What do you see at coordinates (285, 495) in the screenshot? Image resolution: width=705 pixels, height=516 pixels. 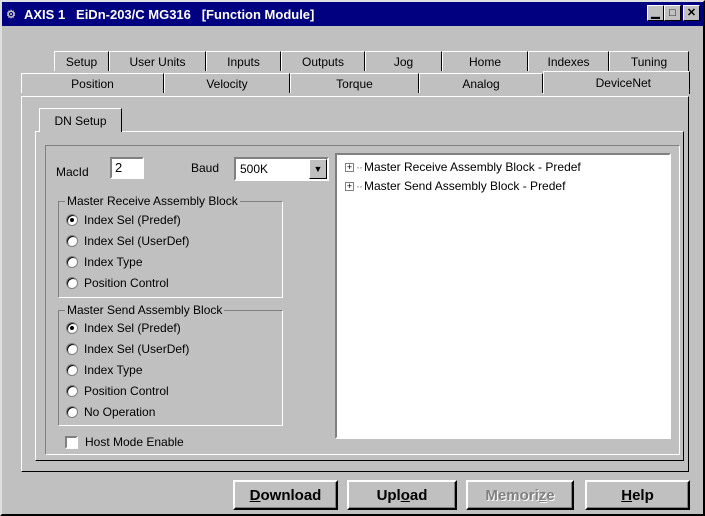 I see `download-button: Download` at bounding box center [285, 495].